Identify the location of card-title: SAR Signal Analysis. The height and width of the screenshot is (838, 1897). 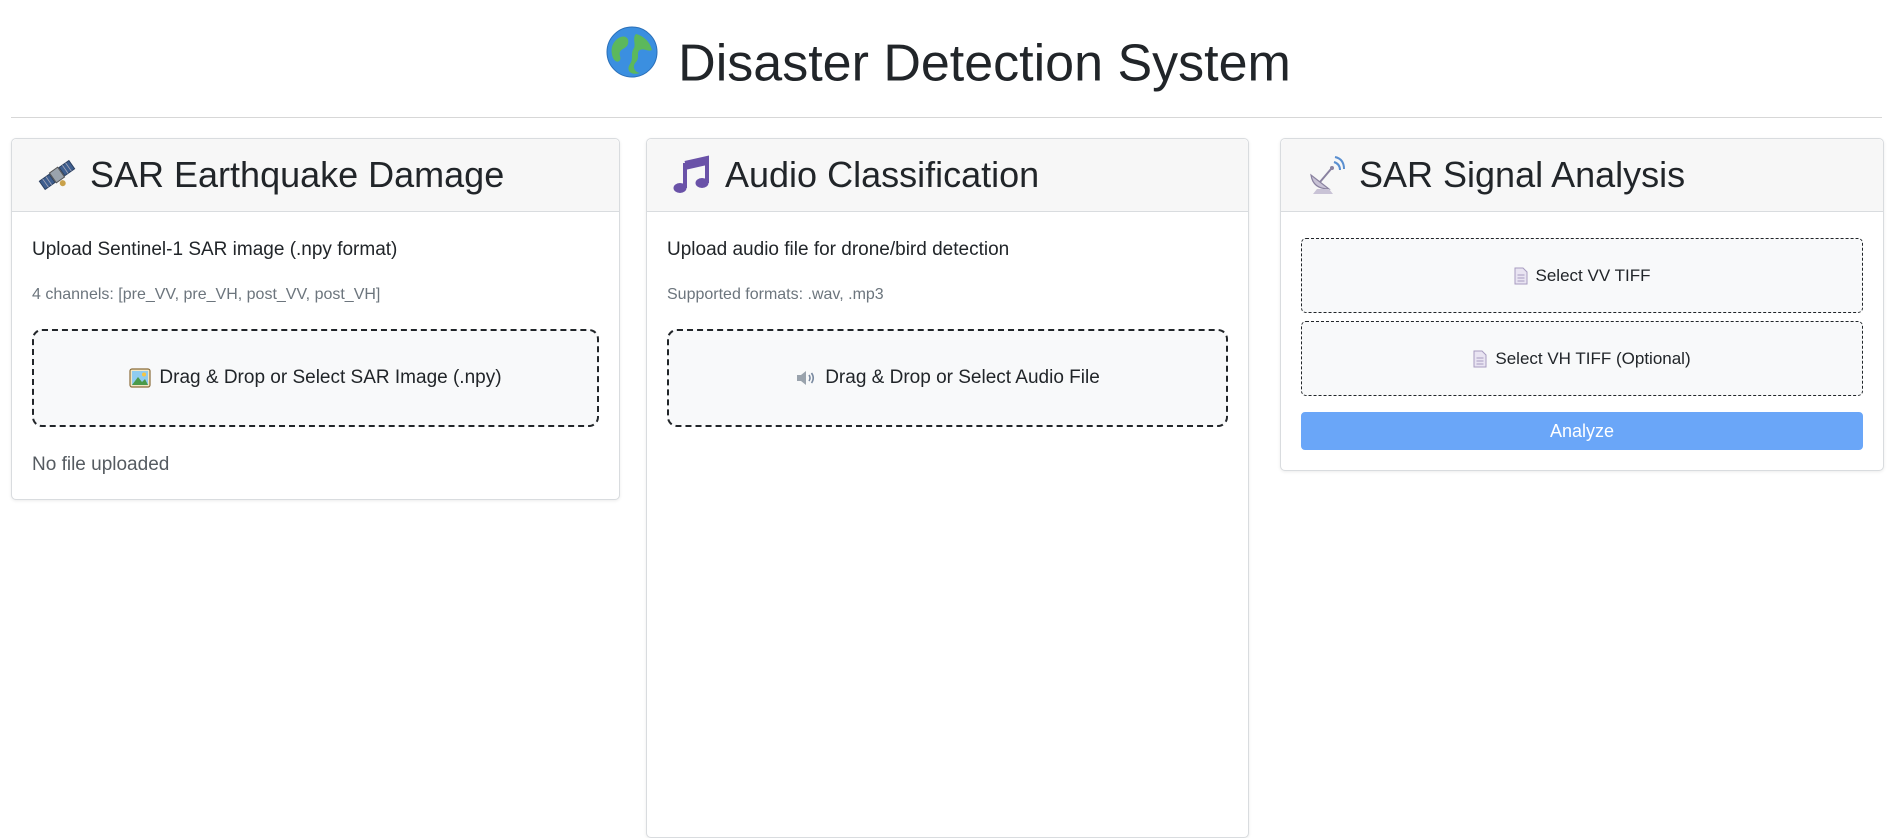
(1522, 174).